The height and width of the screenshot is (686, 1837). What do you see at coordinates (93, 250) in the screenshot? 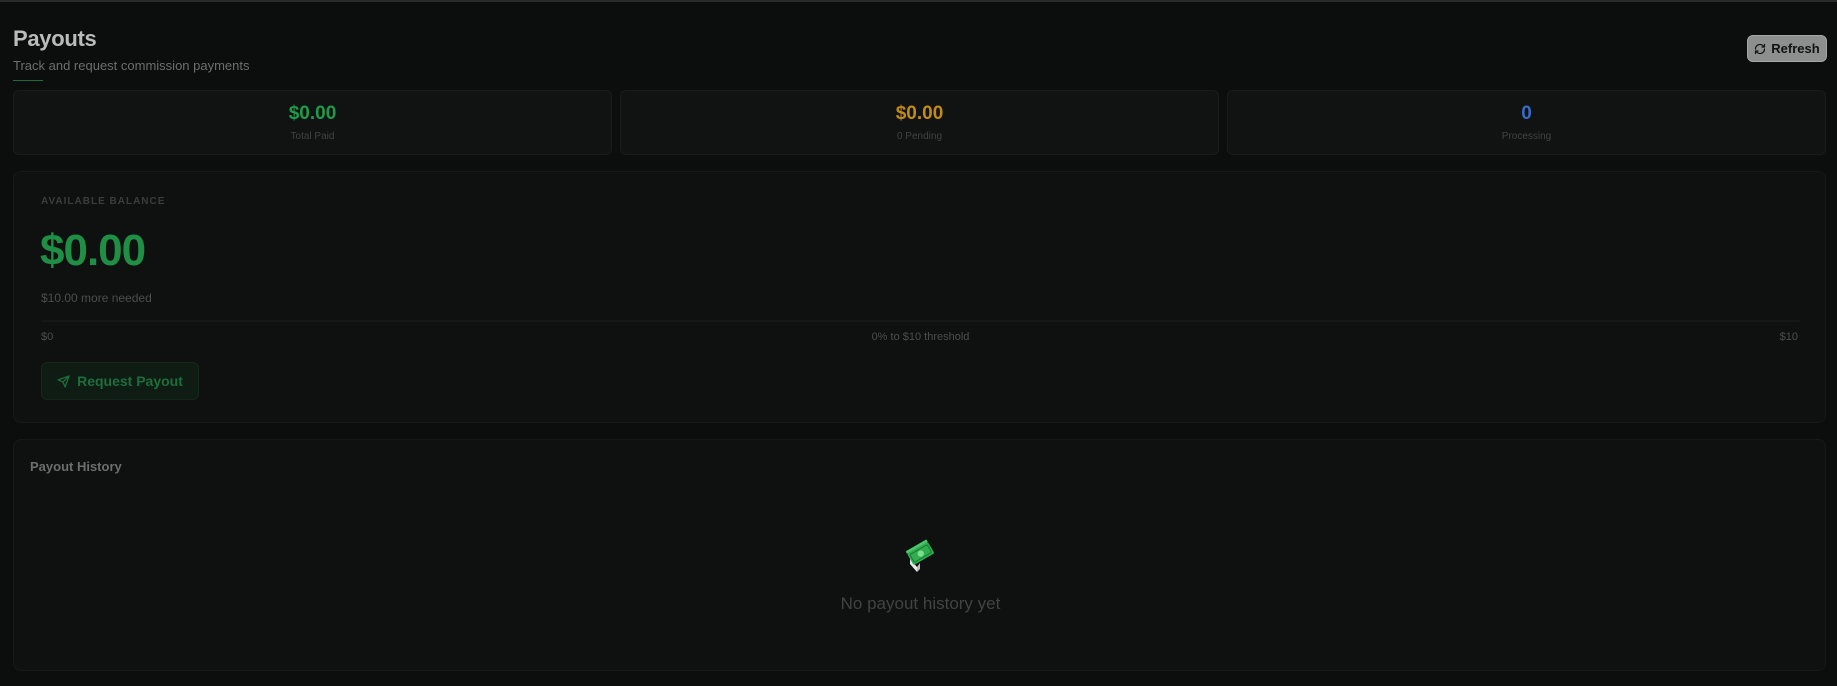
I see `balance-amount: $0.00` at bounding box center [93, 250].